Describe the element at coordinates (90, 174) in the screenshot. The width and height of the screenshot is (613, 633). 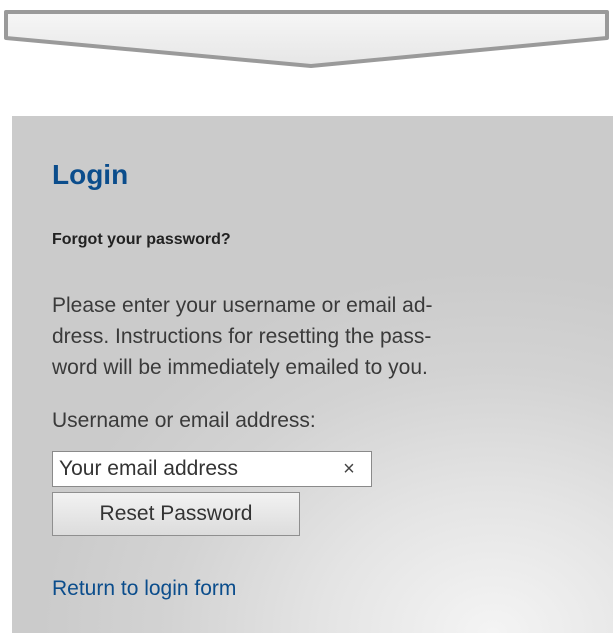
I see `login-title: Login` at that location.